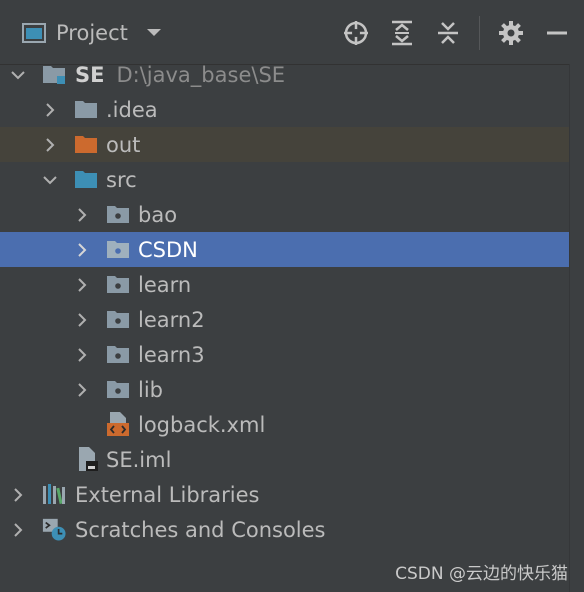 The width and height of the screenshot is (584, 592). Describe the element at coordinates (200, 529) in the screenshot. I see `tree-label-scratches: Scratches and Consoles` at that location.